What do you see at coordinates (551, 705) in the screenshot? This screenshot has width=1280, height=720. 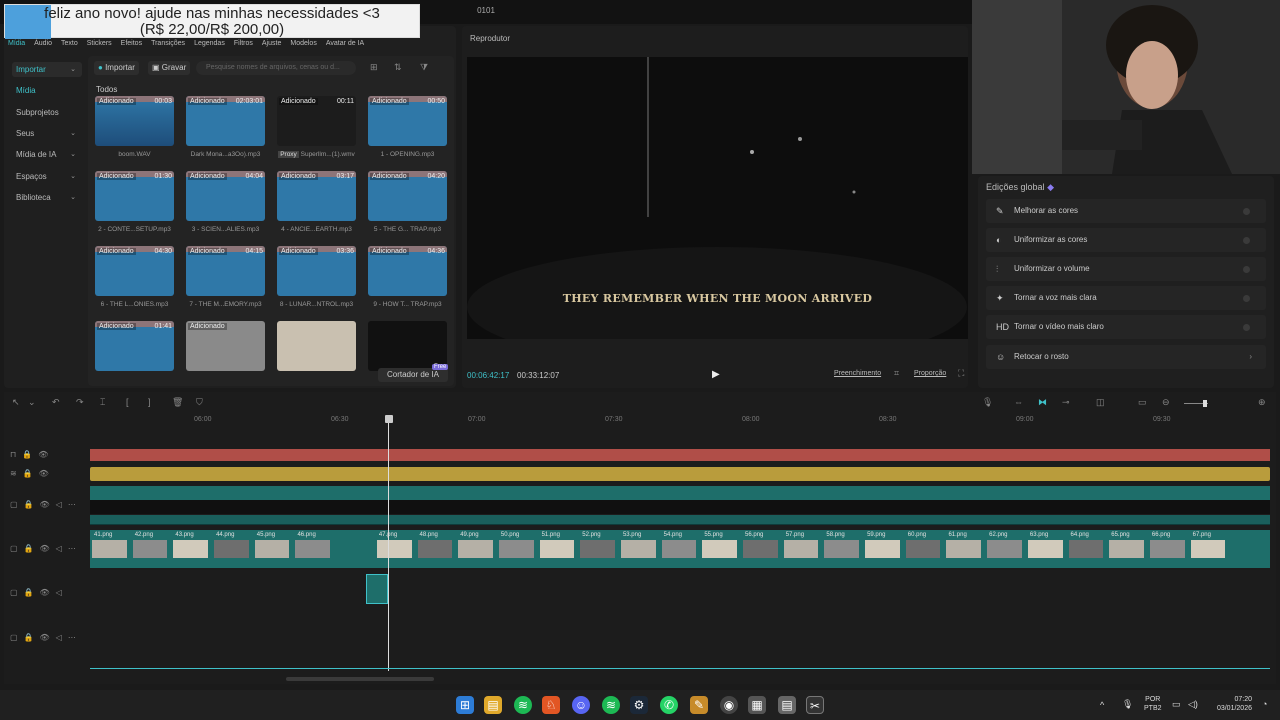 I see `brave-icon: ♘` at bounding box center [551, 705].